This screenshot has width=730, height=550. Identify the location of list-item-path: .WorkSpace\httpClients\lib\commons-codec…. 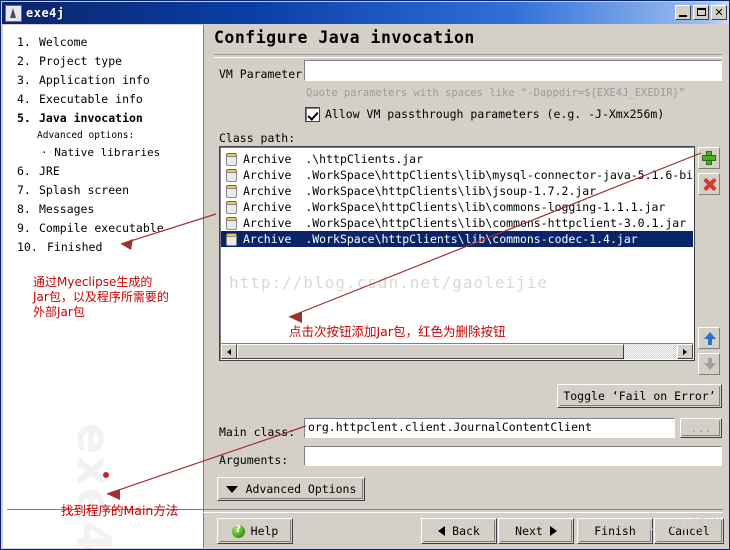
(471, 239).